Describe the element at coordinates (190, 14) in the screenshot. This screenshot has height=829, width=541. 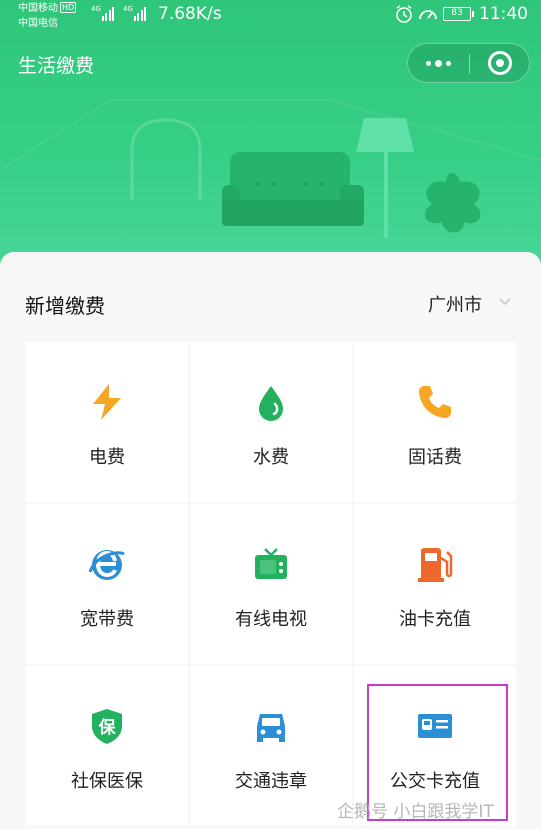
I see `net-speed: 7.68K/s` at that location.